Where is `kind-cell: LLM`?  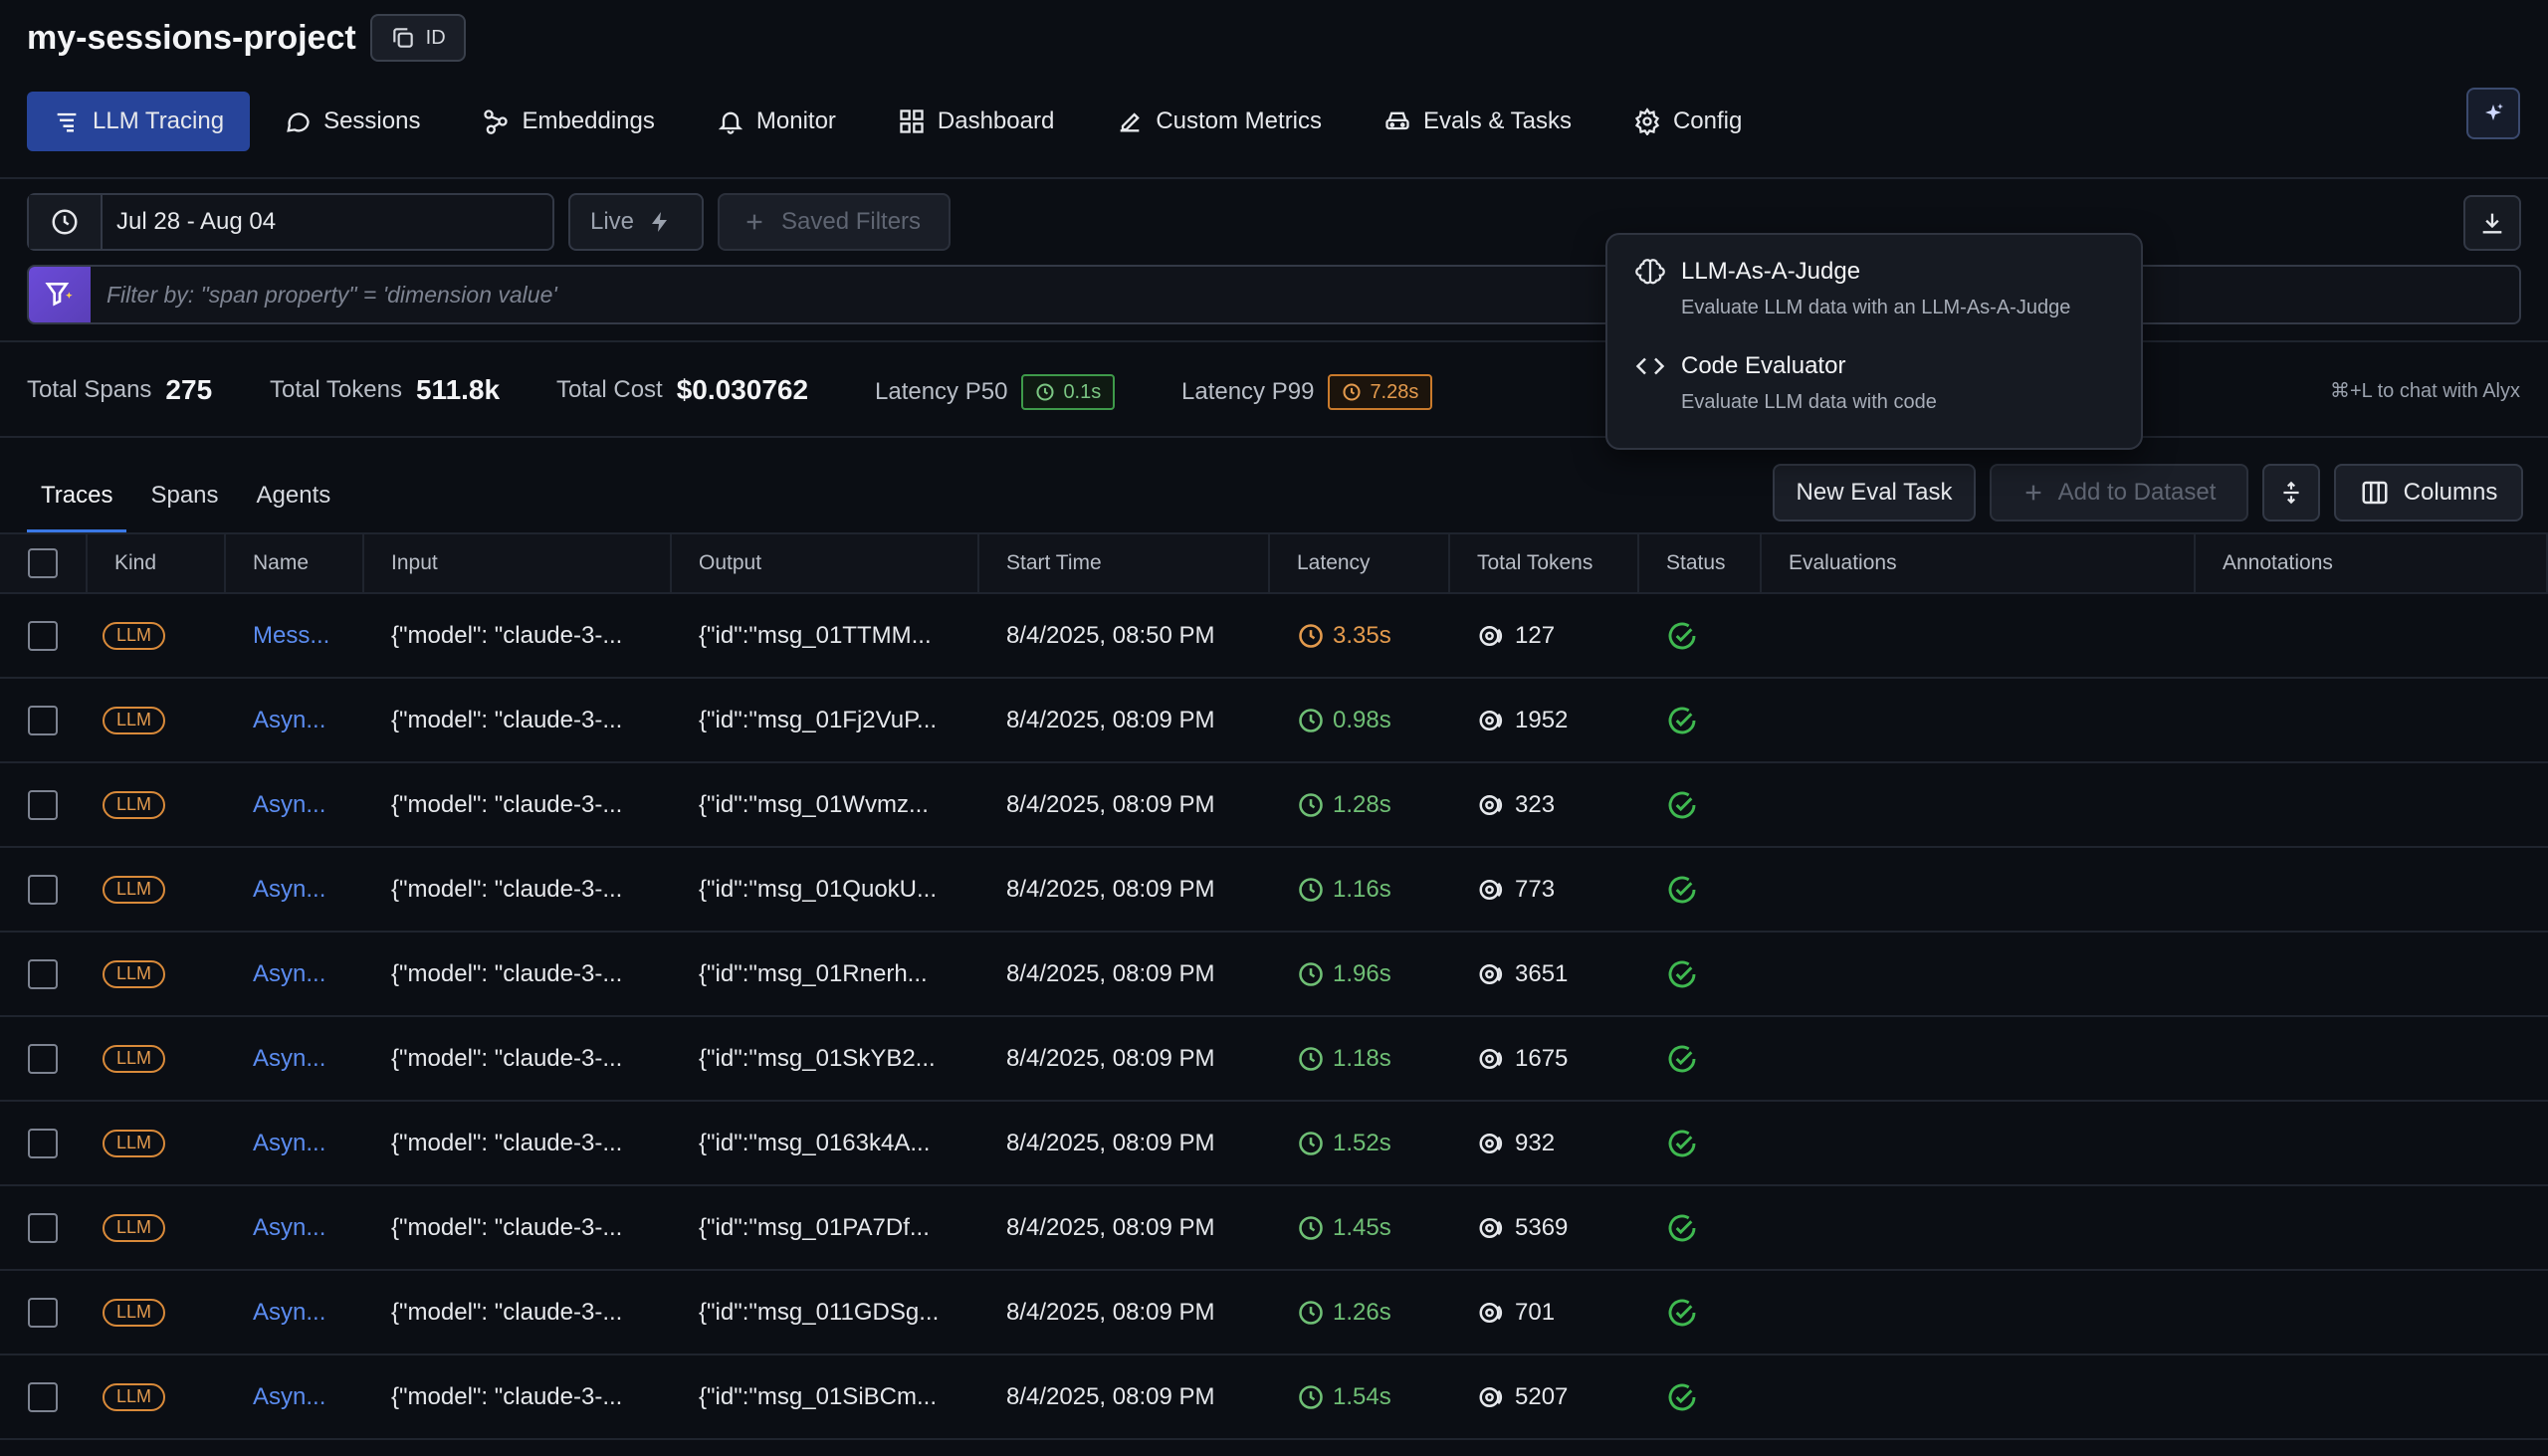
kind-cell: LLM is located at coordinates (157, 1312).